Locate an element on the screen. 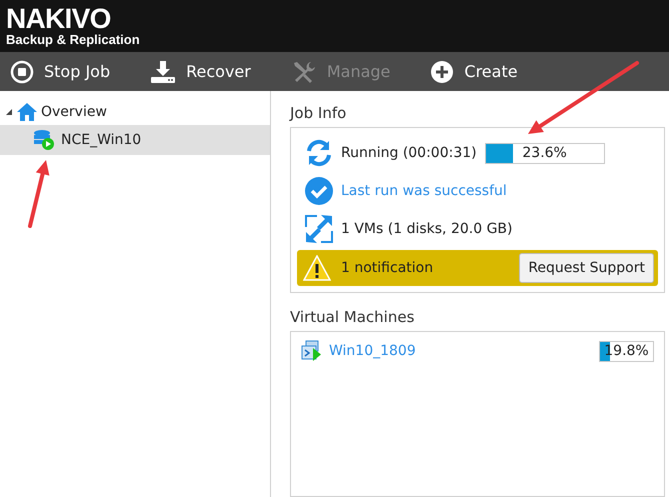 The width and height of the screenshot is (669, 497). vm-running-icon is located at coordinates (312, 351).